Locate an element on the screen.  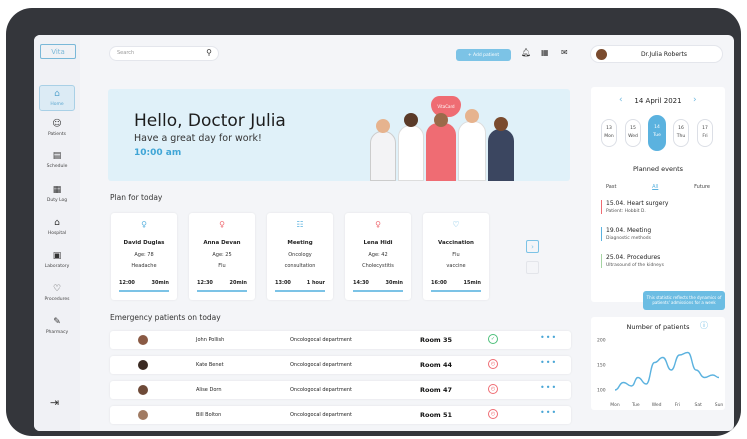
patient-name: Bill Bolton is located at coordinates (209, 415).